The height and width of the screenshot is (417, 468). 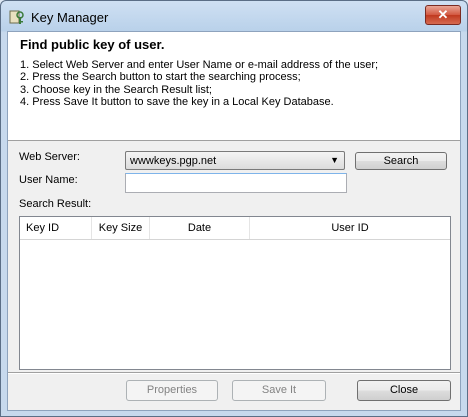 I want to click on save-it-button: Save It, so click(x=279, y=390).